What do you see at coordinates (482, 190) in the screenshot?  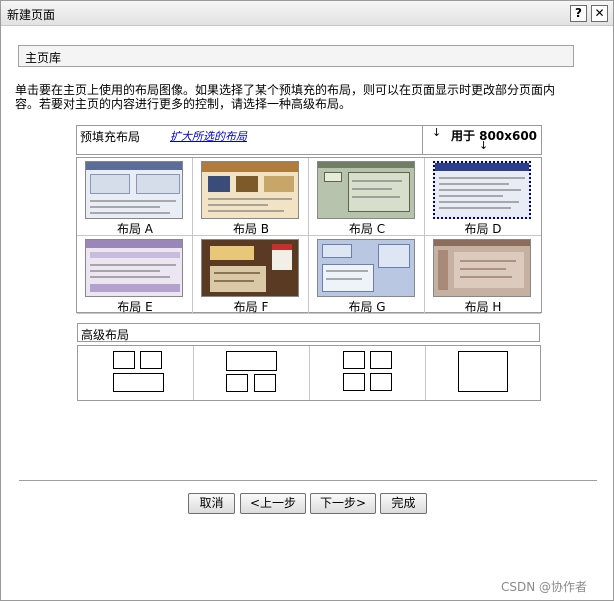 I see `layout-d-thumbnail` at bounding box center [482, 190].